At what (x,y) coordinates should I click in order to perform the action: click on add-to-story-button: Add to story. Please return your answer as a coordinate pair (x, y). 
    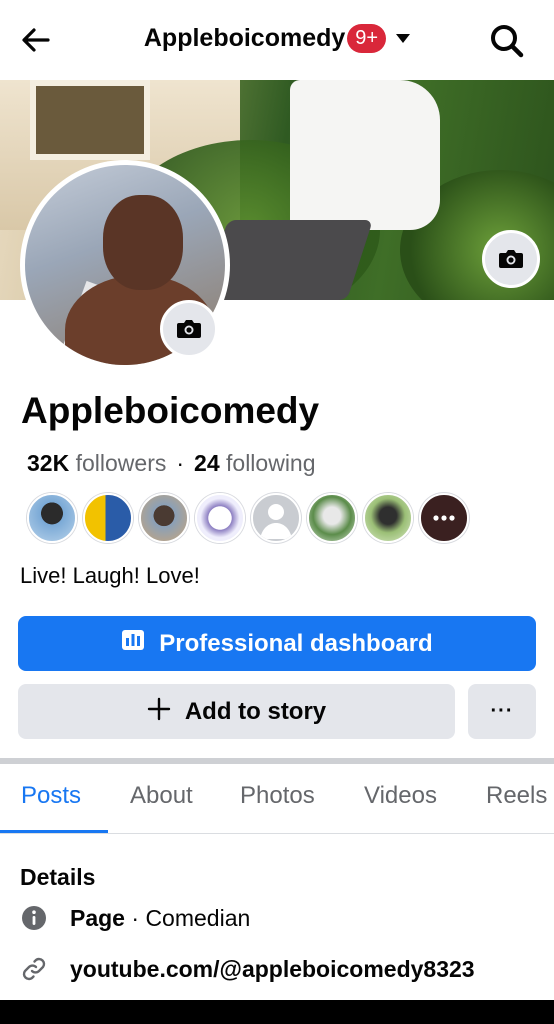
    Looking at the image, I should click on (236, 711).